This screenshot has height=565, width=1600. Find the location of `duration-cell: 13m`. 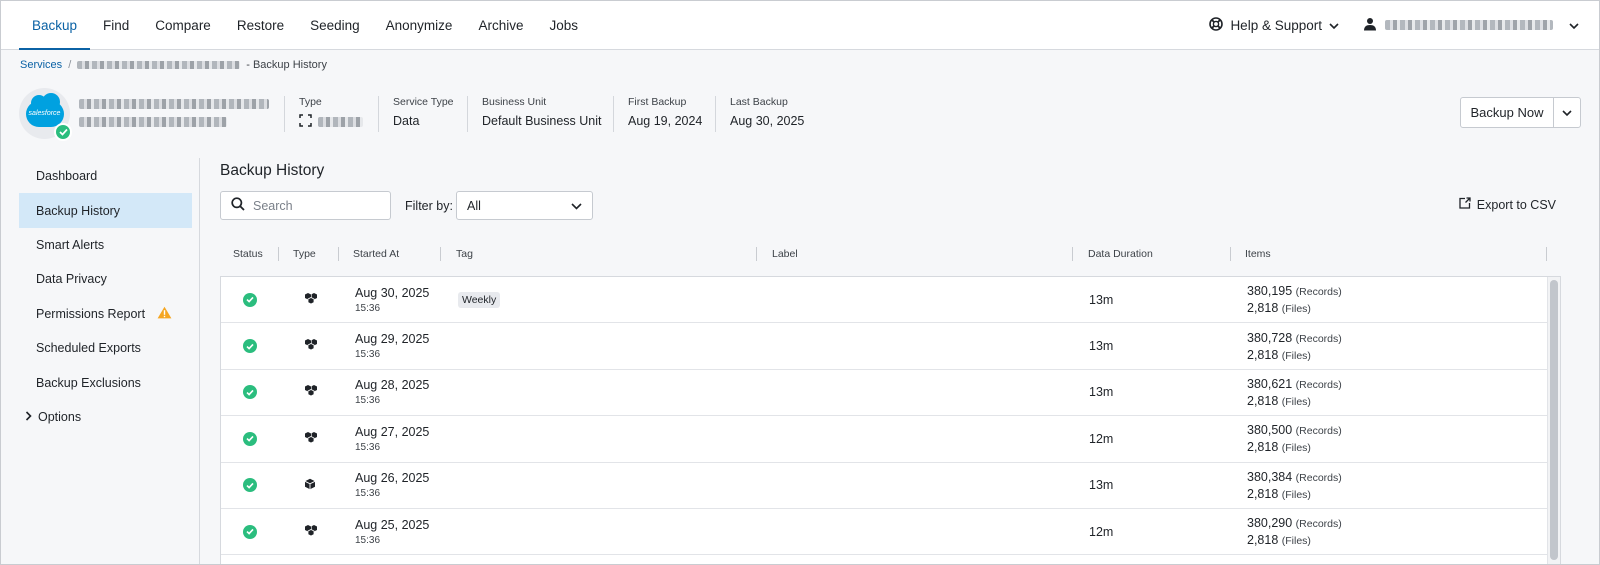

duration-cell: 13m is located at coordinates (1101, 299).